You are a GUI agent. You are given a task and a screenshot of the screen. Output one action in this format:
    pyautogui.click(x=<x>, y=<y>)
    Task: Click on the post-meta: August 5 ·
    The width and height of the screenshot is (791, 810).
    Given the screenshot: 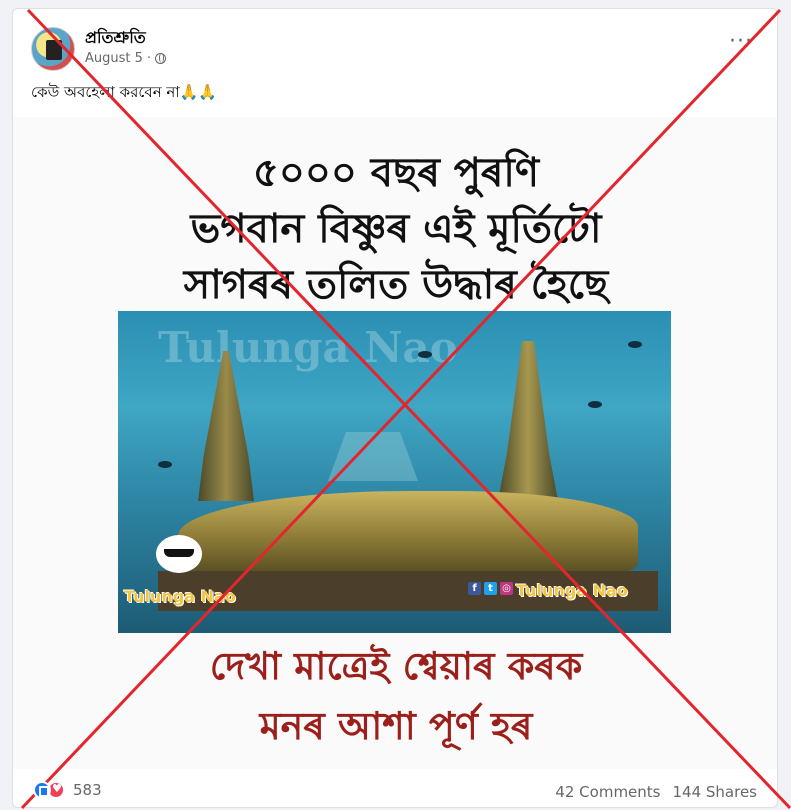 What is the action you would take?
    pyautogui.click(x=126, y=58)
    